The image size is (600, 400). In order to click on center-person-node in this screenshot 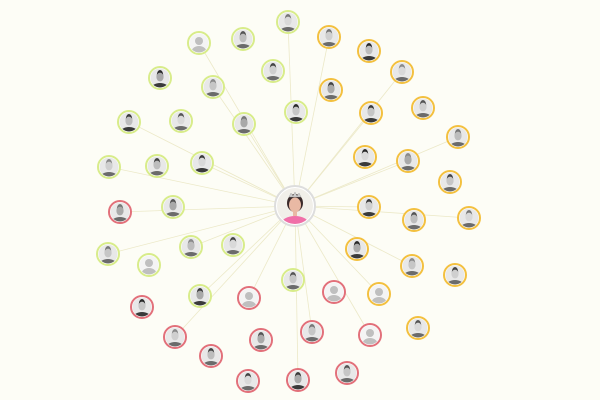, I will do `click(295, 208)`.